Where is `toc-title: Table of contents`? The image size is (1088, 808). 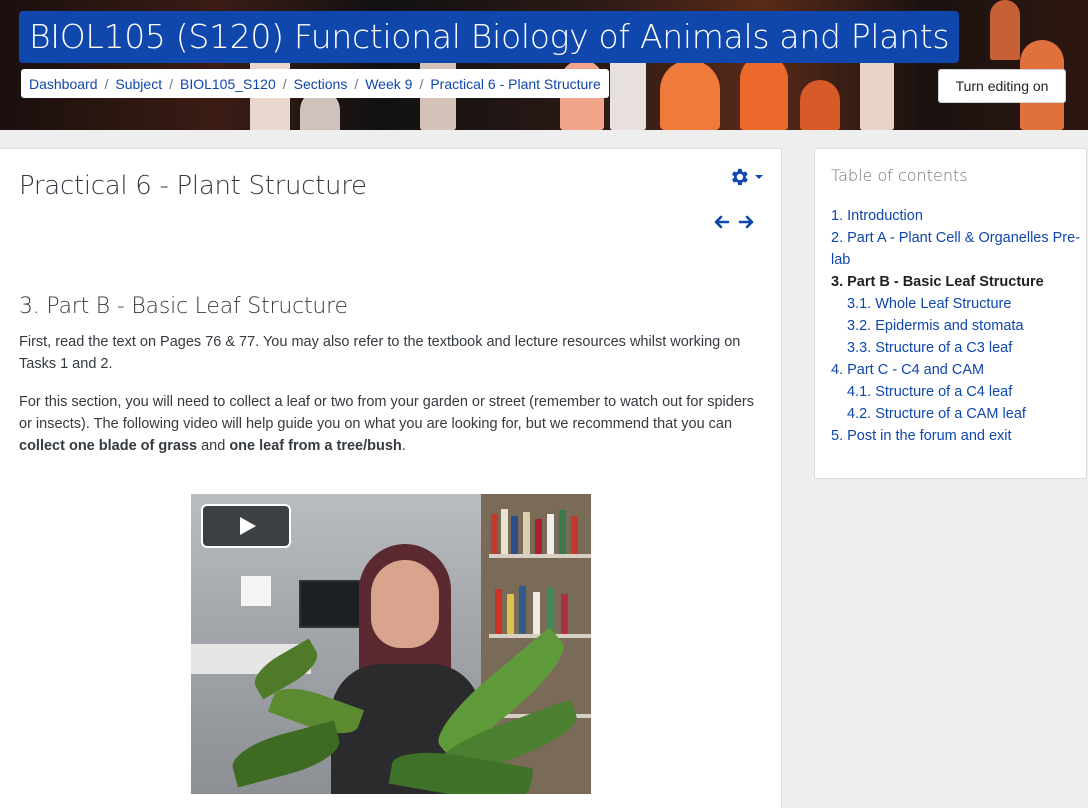 toc-title: Table of contents is located at coordinates (899, 175).